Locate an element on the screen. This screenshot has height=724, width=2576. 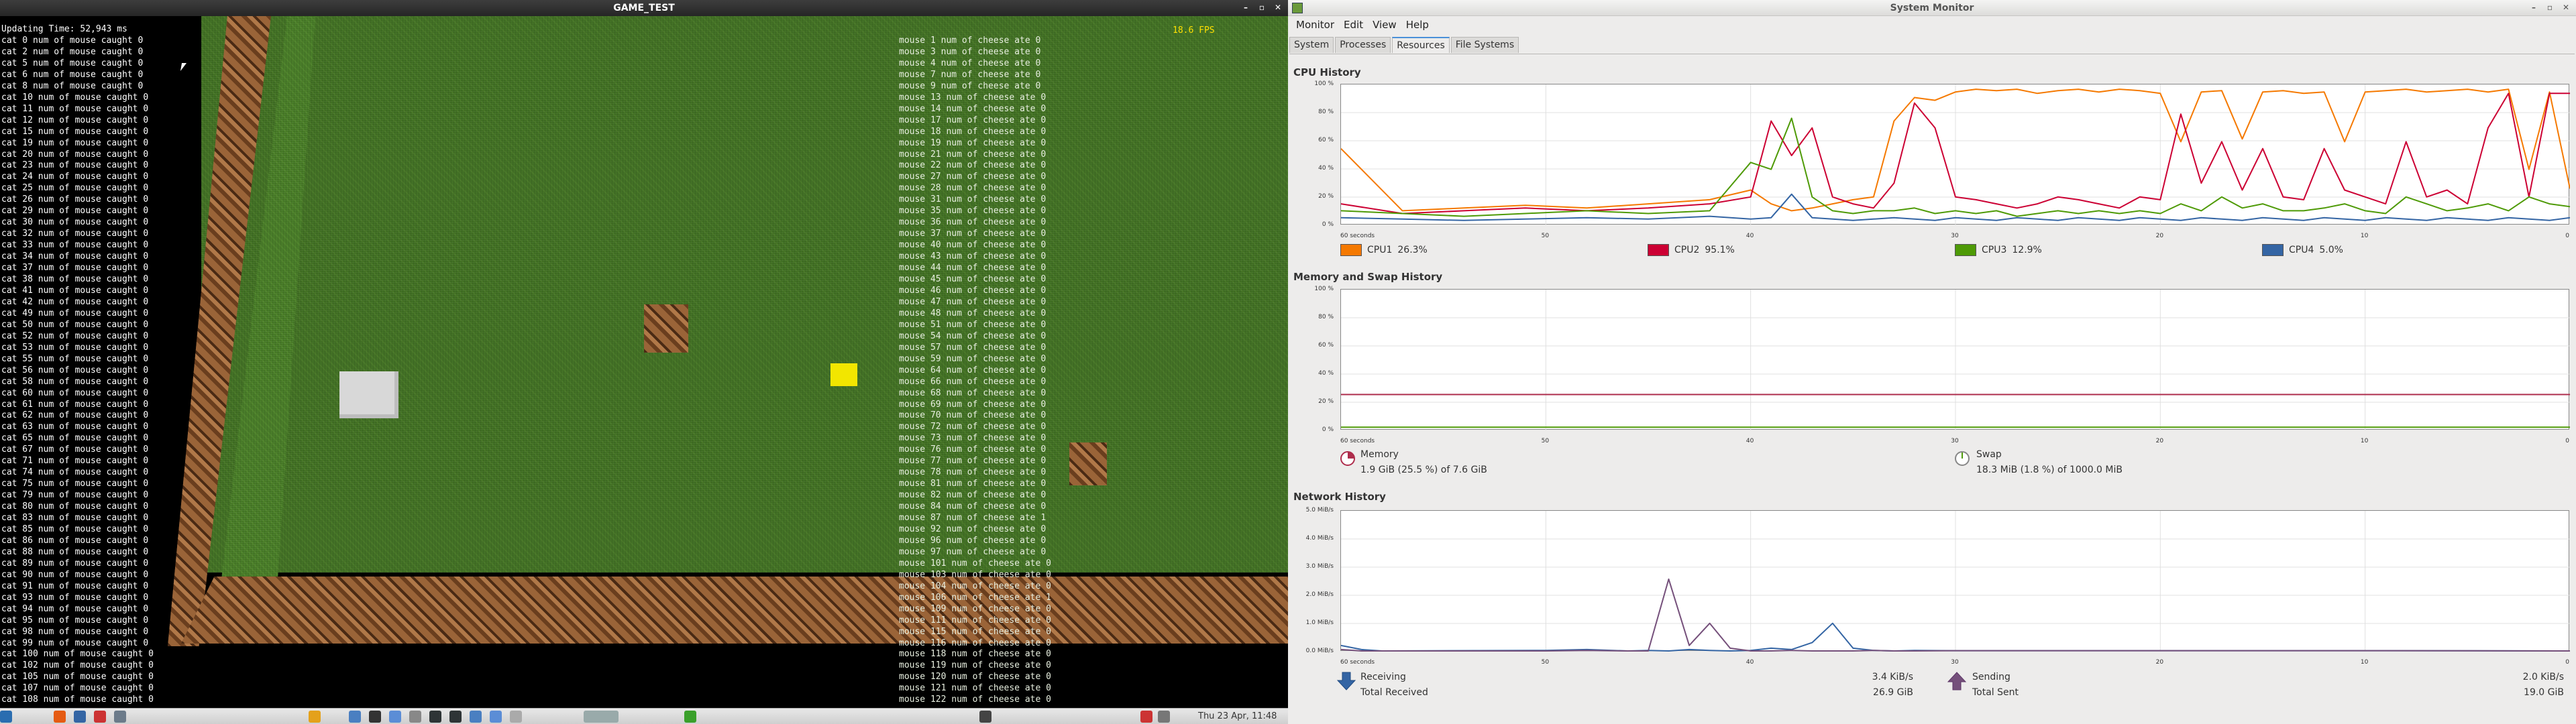
taskbar: Thu 23 Apr, 11:48 is located at coordinates (644, 716).